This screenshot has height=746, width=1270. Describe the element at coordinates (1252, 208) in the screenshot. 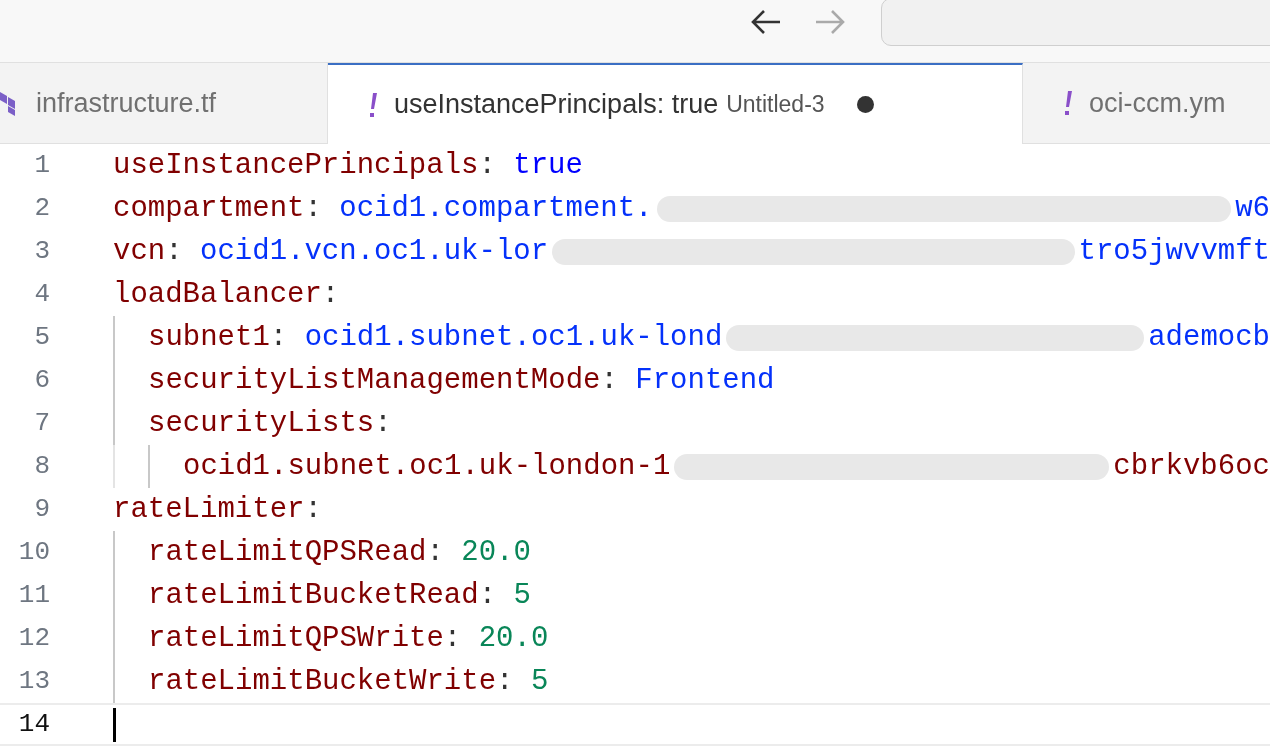

I see `yaml-value: w6` at that location.